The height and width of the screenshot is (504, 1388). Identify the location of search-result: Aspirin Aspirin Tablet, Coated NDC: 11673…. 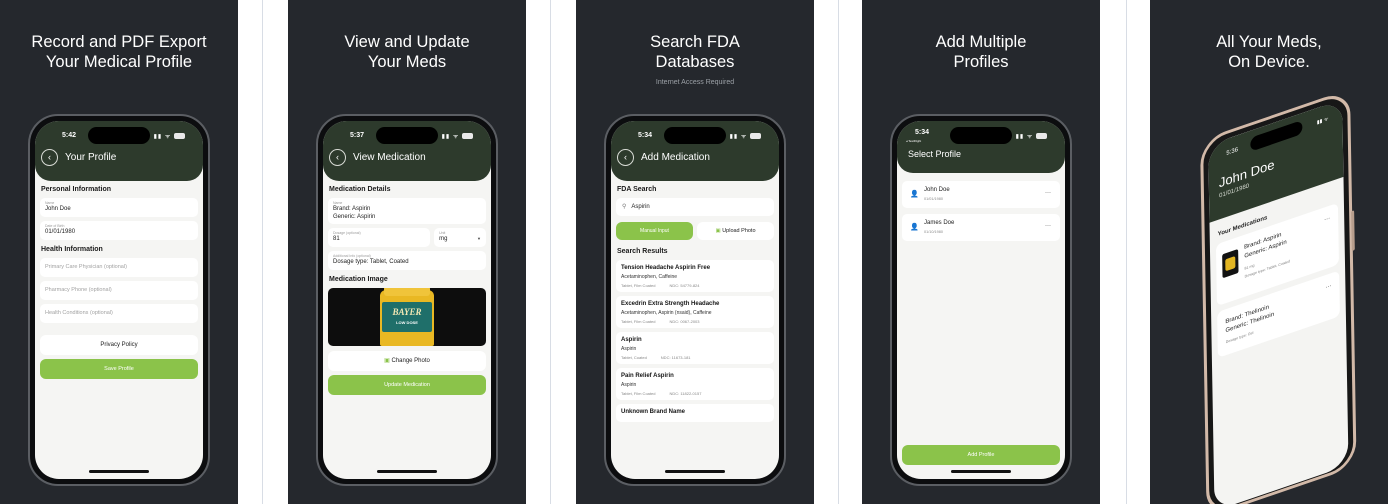
(695, 348).